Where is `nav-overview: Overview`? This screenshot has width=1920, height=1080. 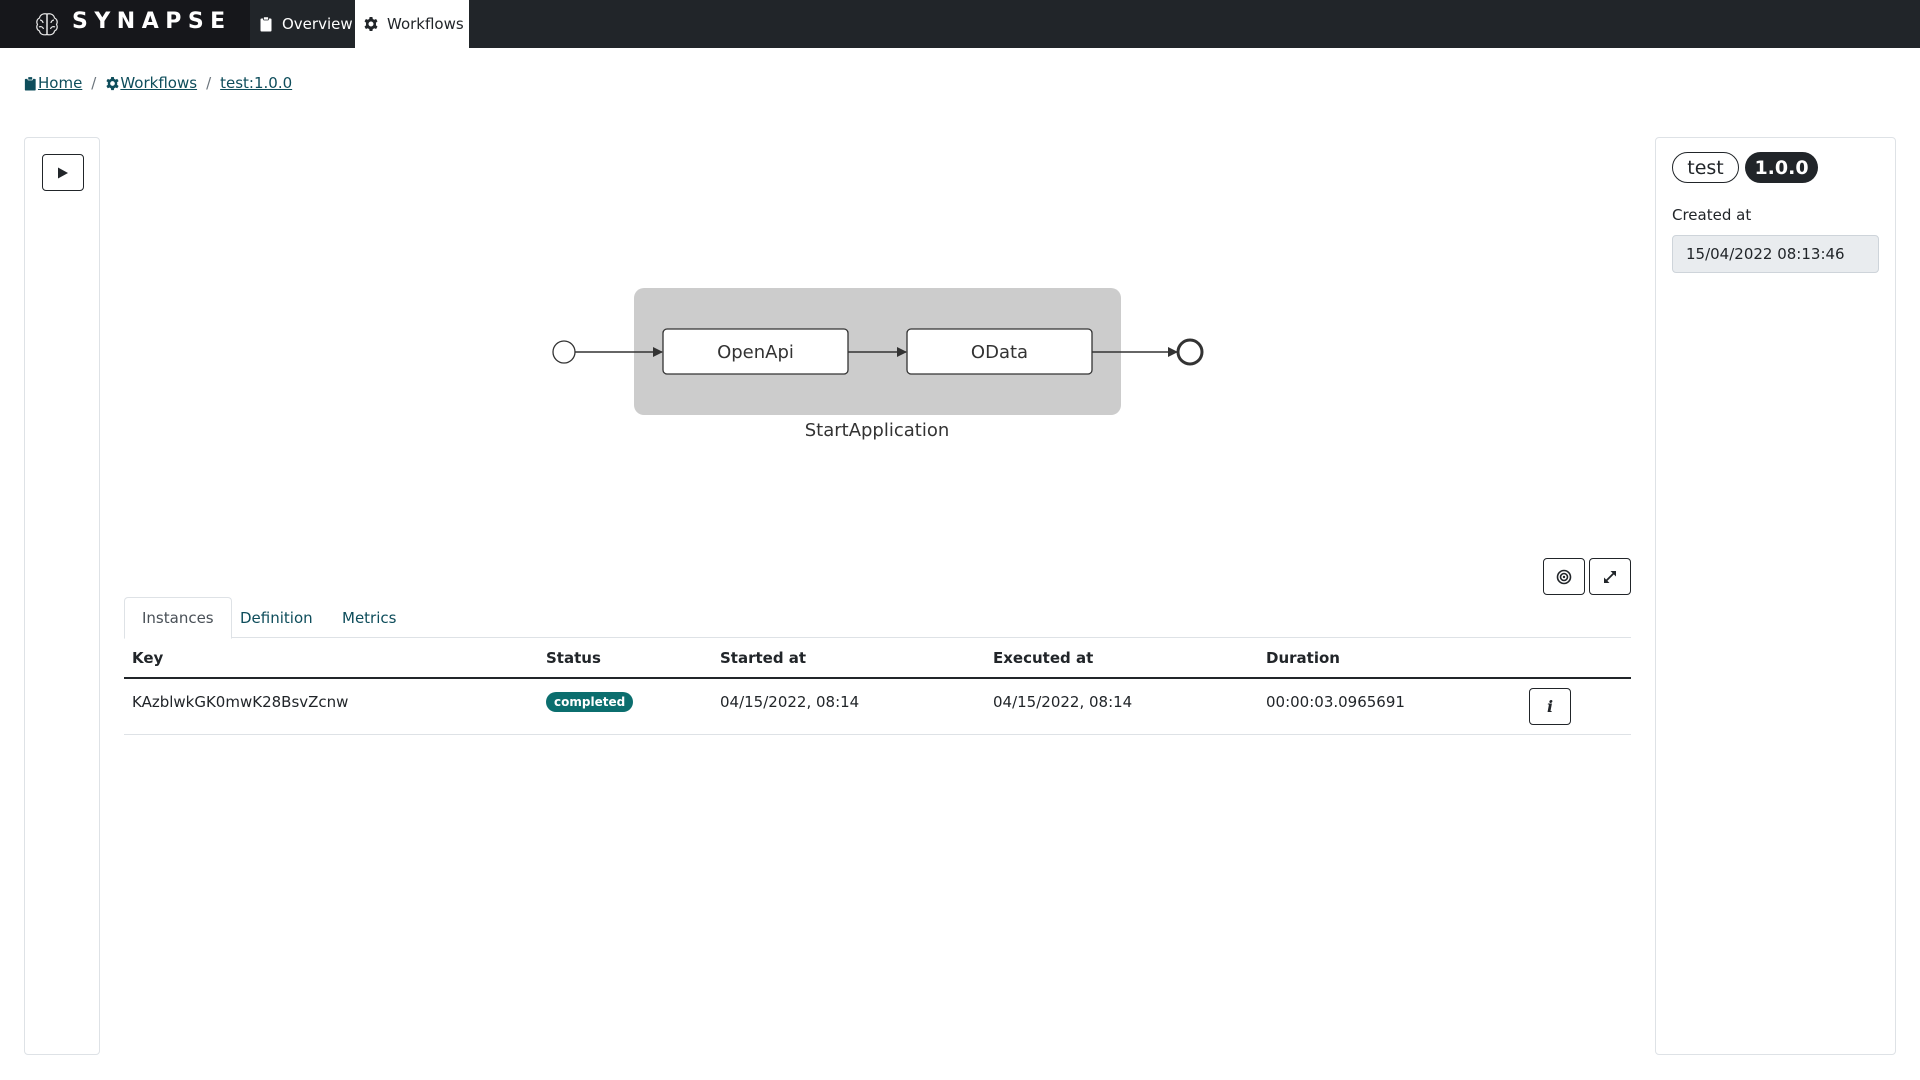 nav-overview: Overview is located at coordinates (302, 24).